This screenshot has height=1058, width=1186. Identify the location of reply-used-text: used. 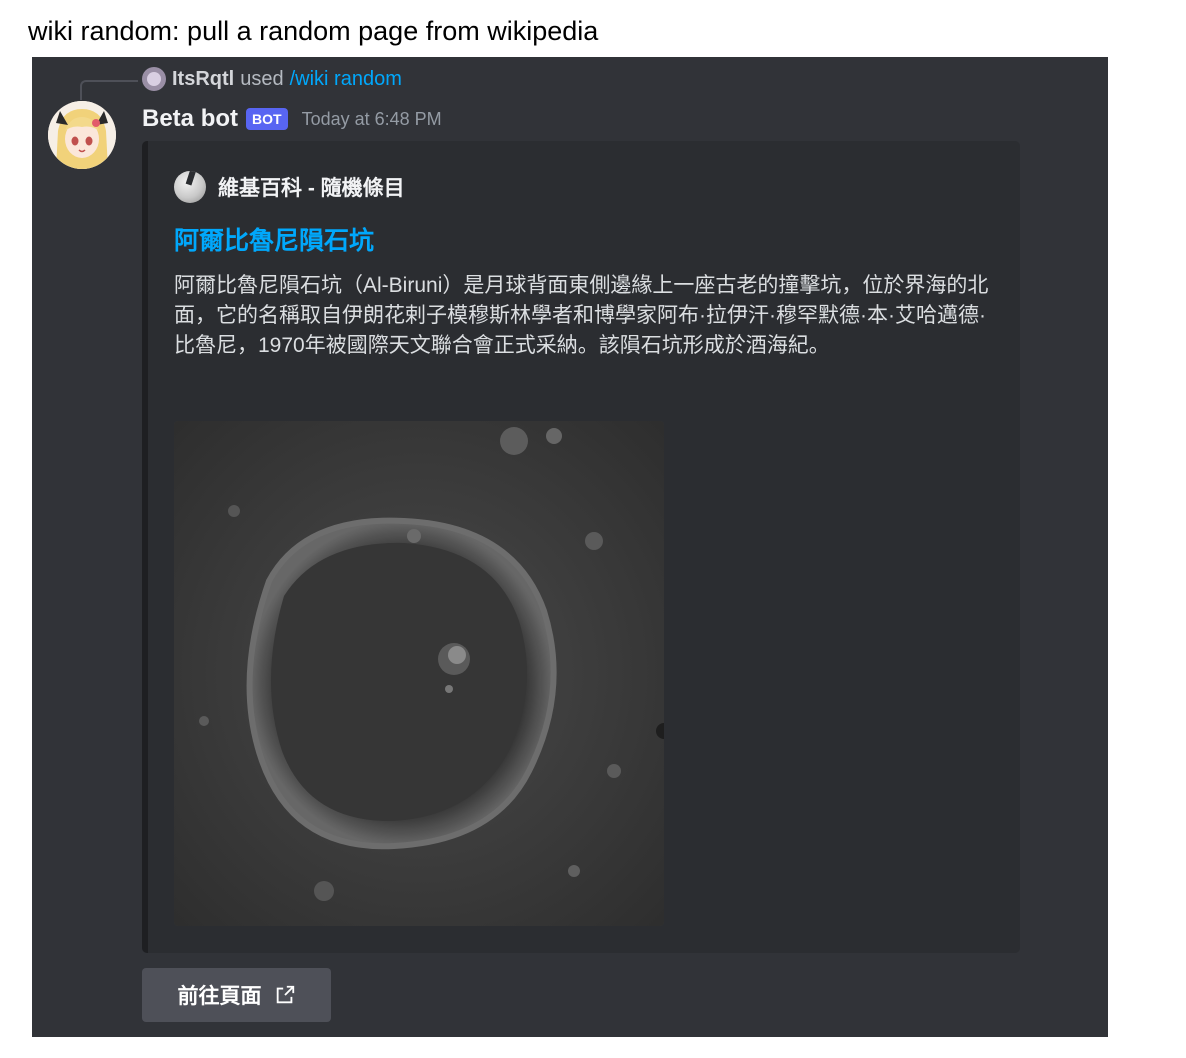
(262, 78).